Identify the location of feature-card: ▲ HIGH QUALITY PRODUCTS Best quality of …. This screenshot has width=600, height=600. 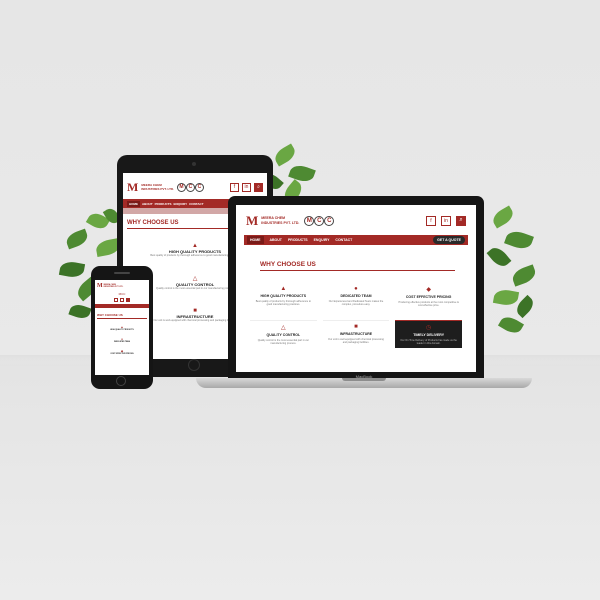
(283, 296).